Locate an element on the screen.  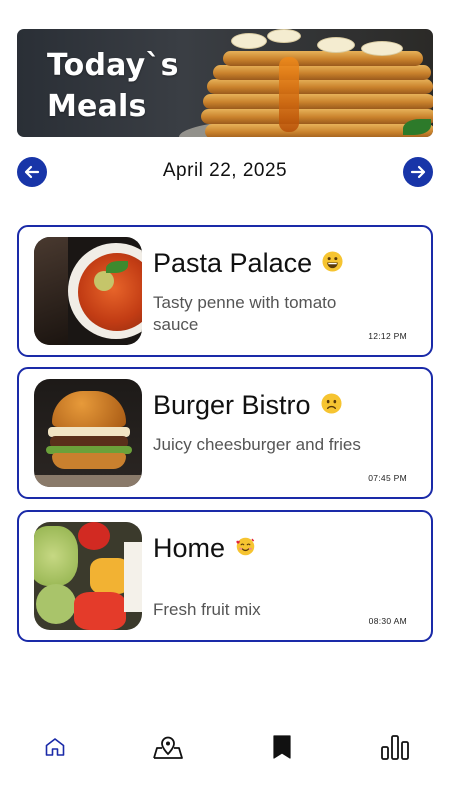
meal-description: Tasty penne with tomato sauce is located at coordinates (245, 313).